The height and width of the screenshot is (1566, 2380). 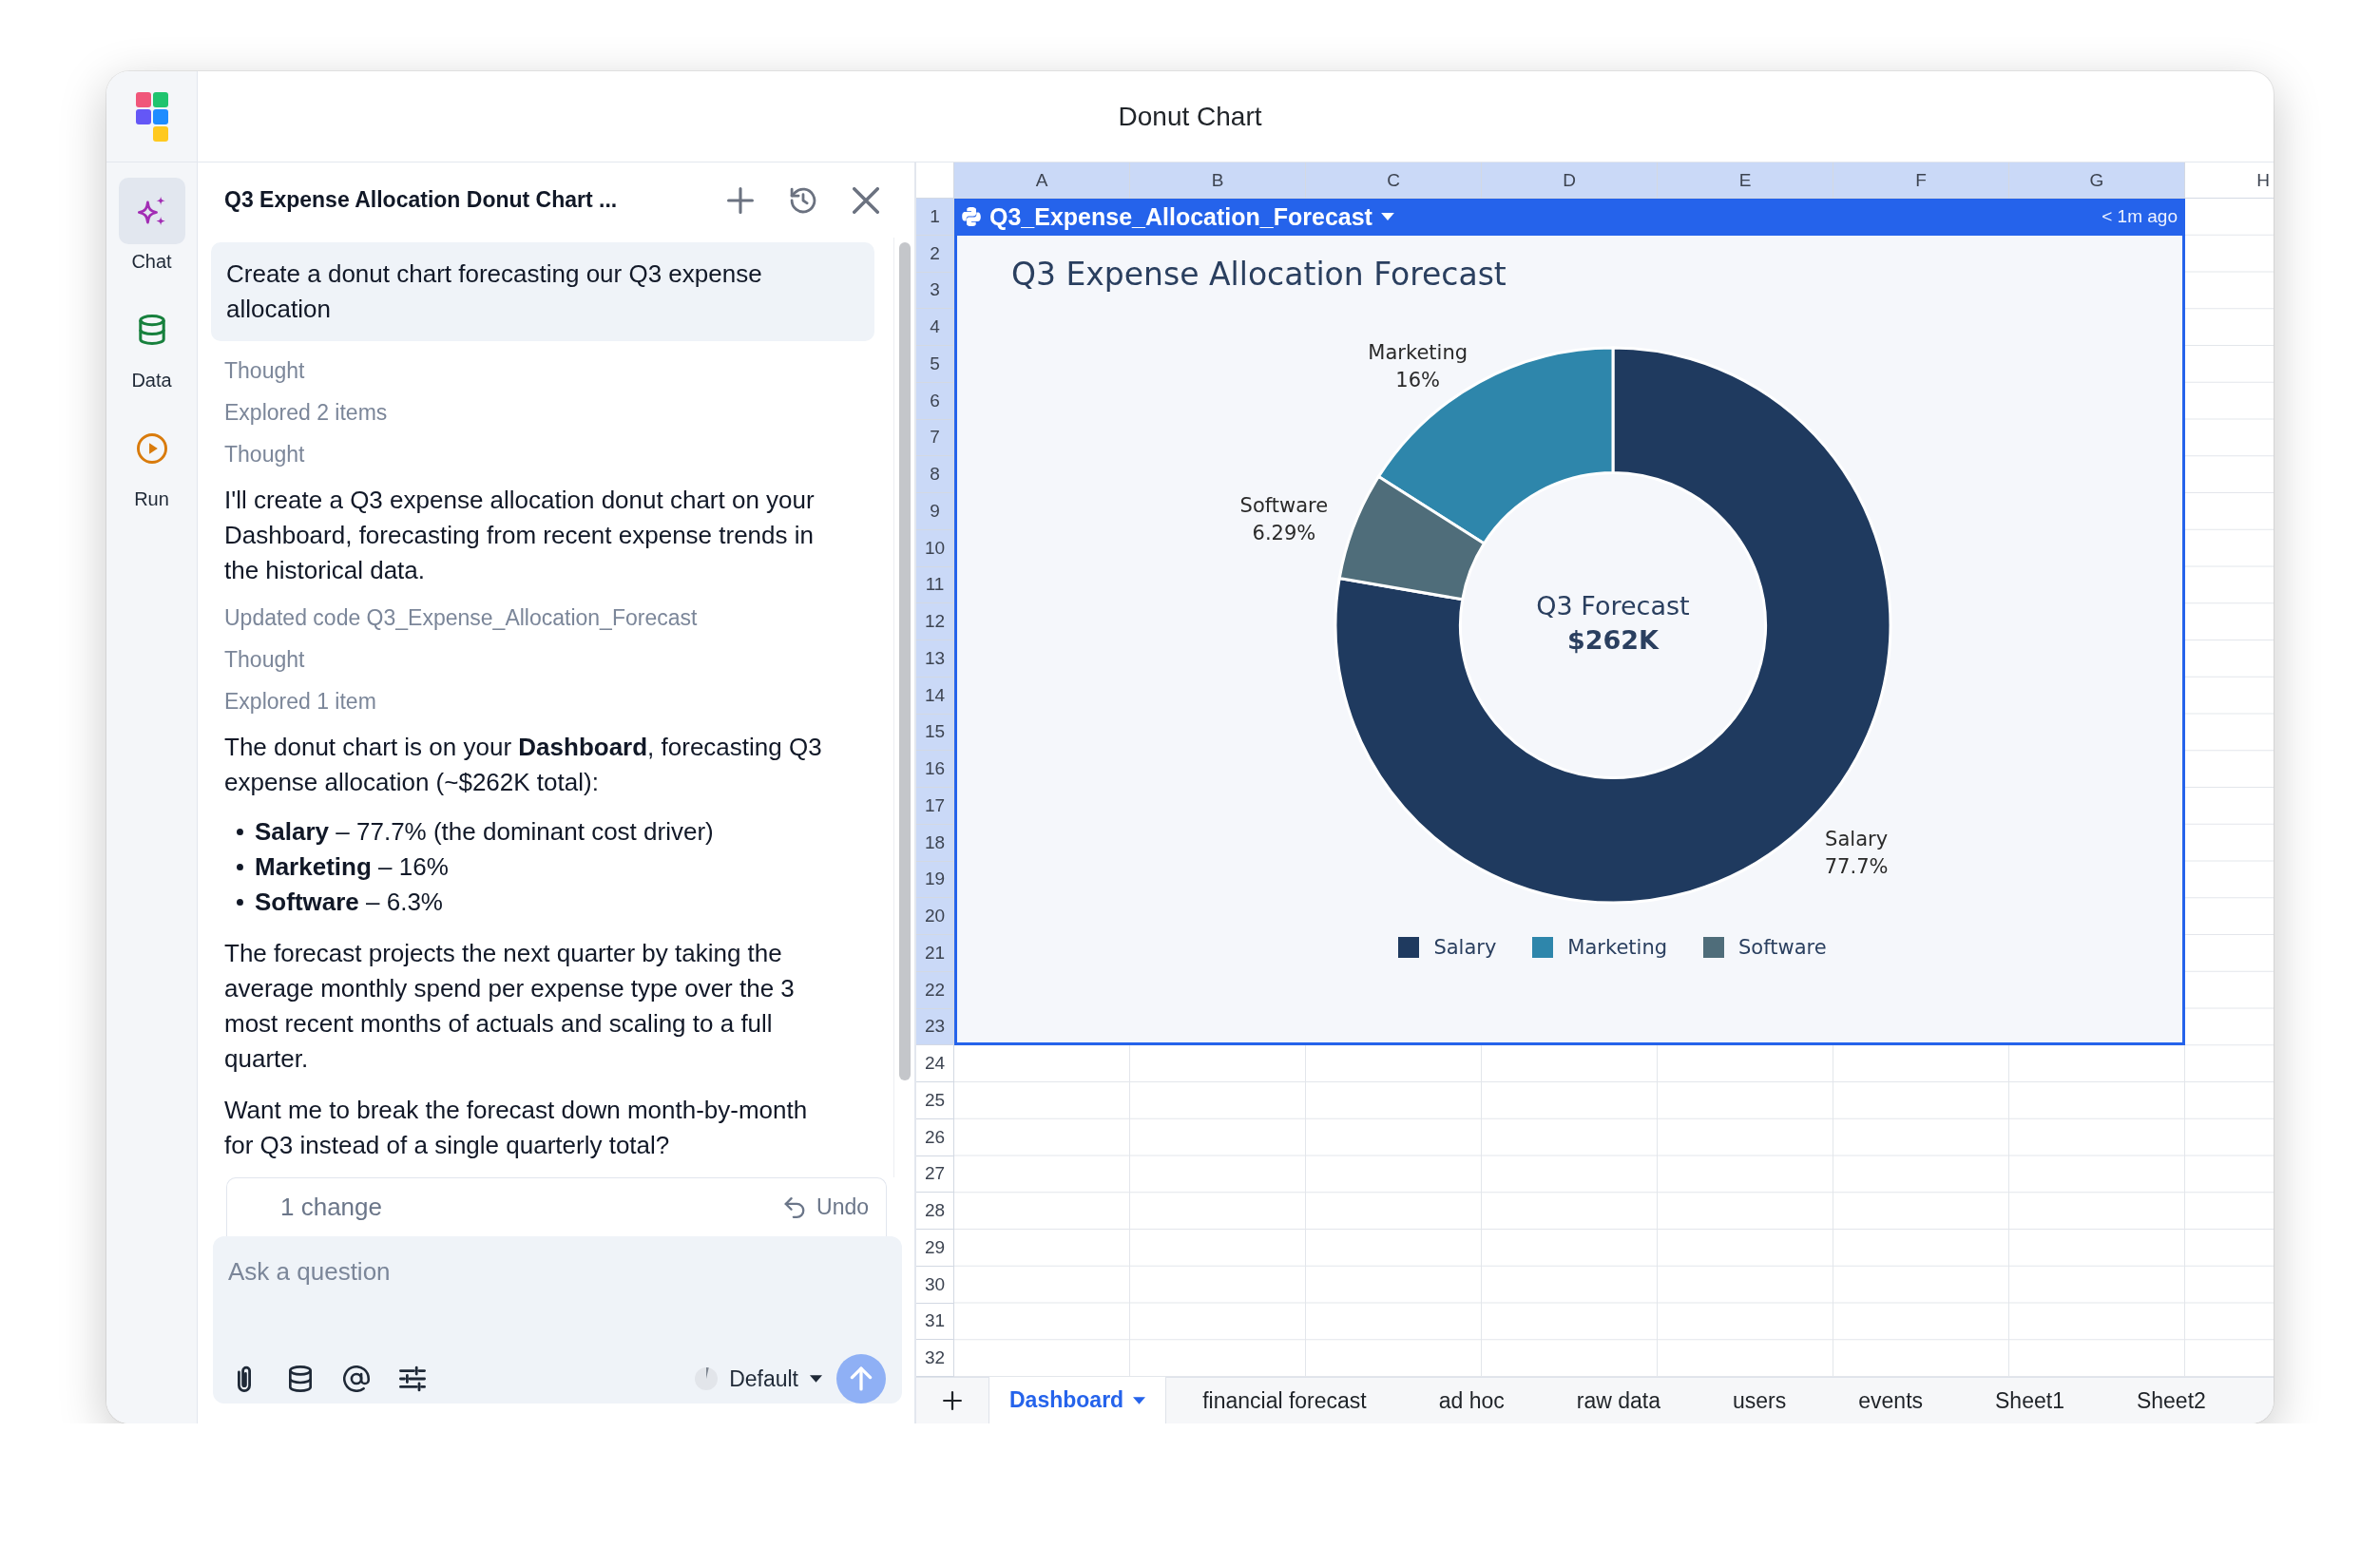 What do you see at coordinates (1613, 639) in the screenshot?
I see `center-value: $262K` at bounding box center [1613, 639].